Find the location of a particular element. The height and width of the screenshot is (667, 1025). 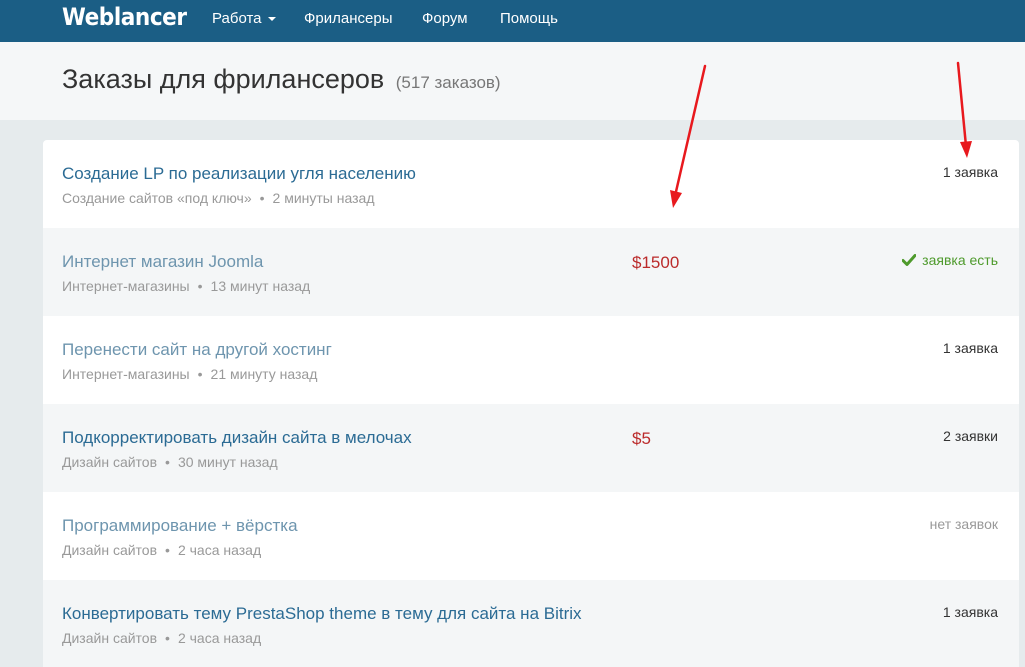

order-meta: Интернет-магазины • 21 минуту назад is located at coordinates (189, 374).